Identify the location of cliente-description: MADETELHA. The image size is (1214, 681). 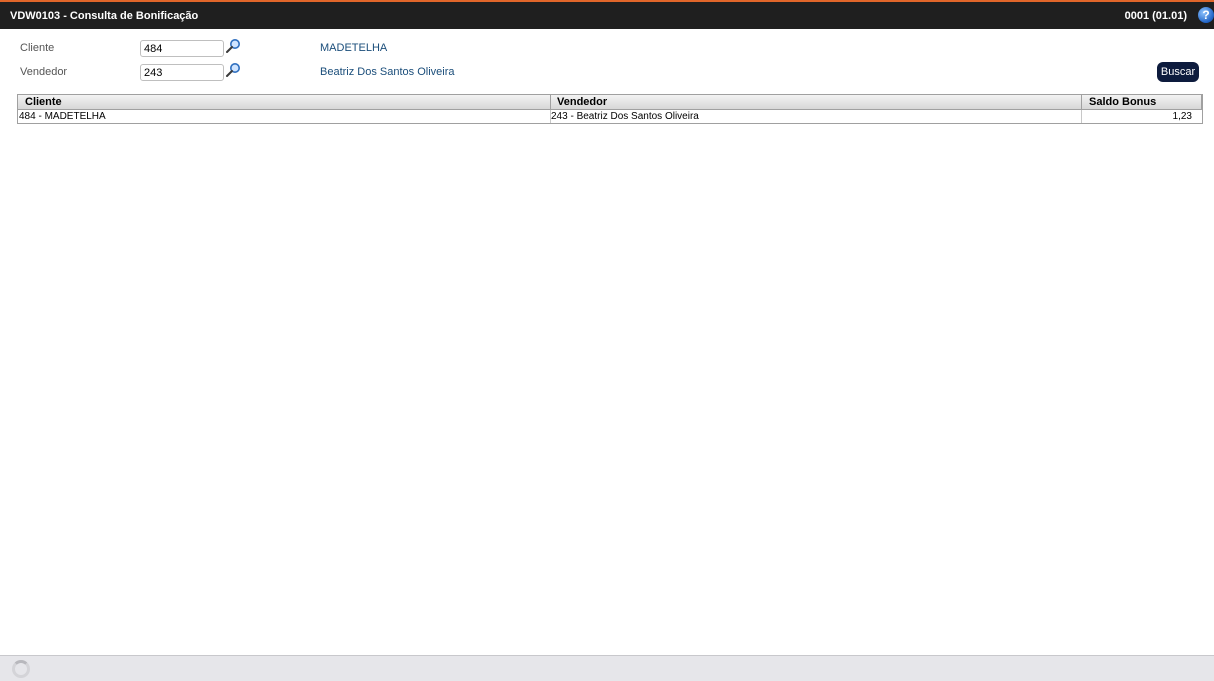
(354, 48).